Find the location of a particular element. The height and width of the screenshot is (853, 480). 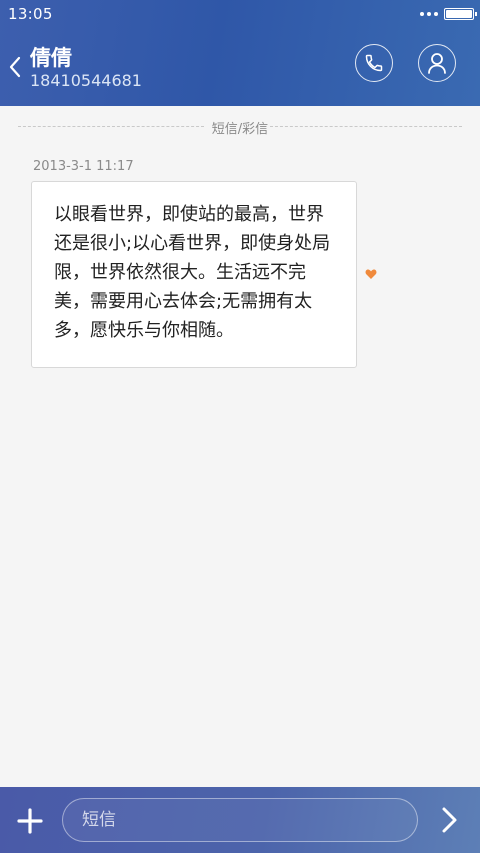

status-time: 13:05 is located at coordinates (30, 14).